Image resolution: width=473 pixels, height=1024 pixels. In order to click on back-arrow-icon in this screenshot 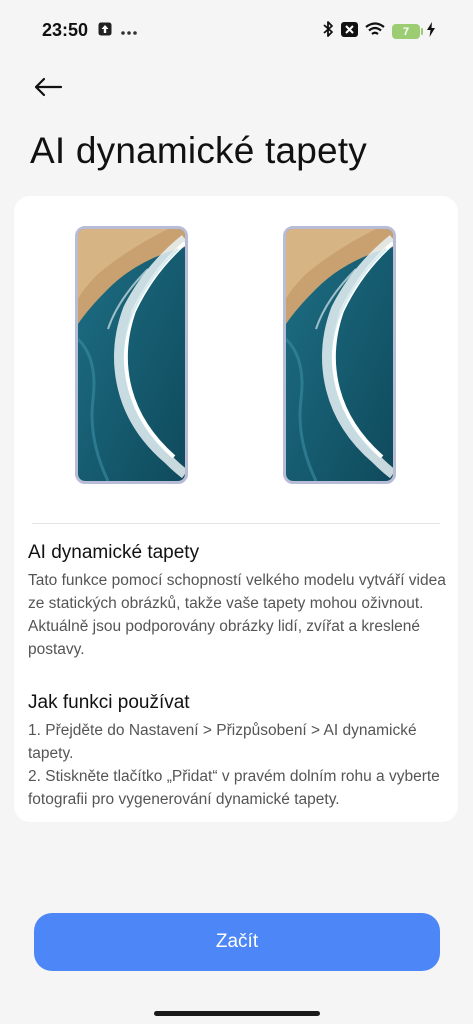, I will do `click(48, 89)`.